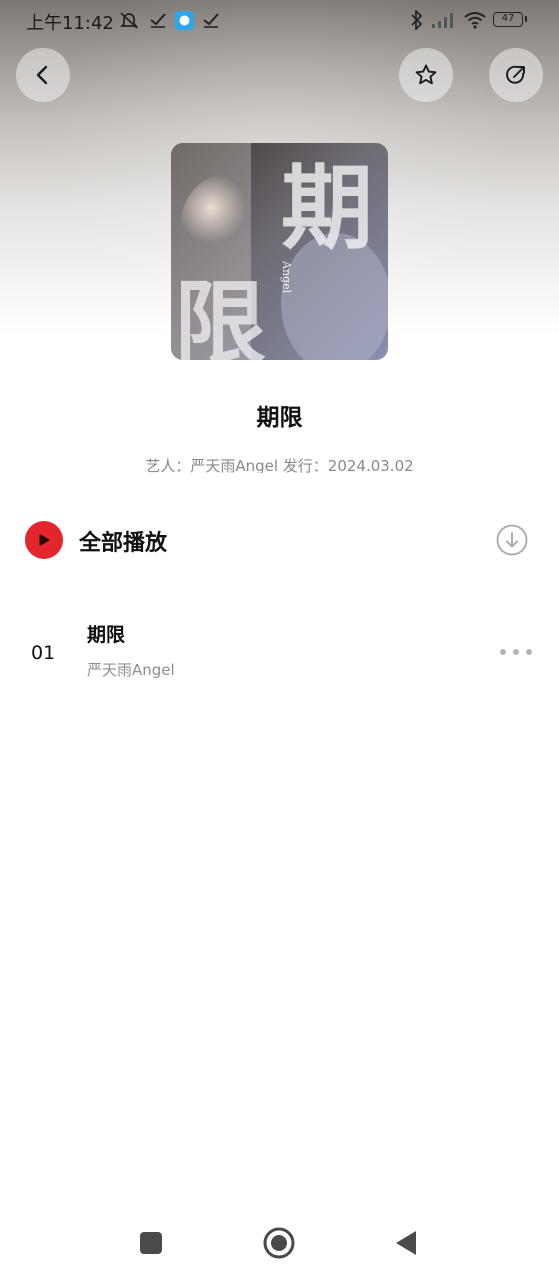 This screenshot has height=1280, width=559. I want to click on recents-button, so click(151, 1243).